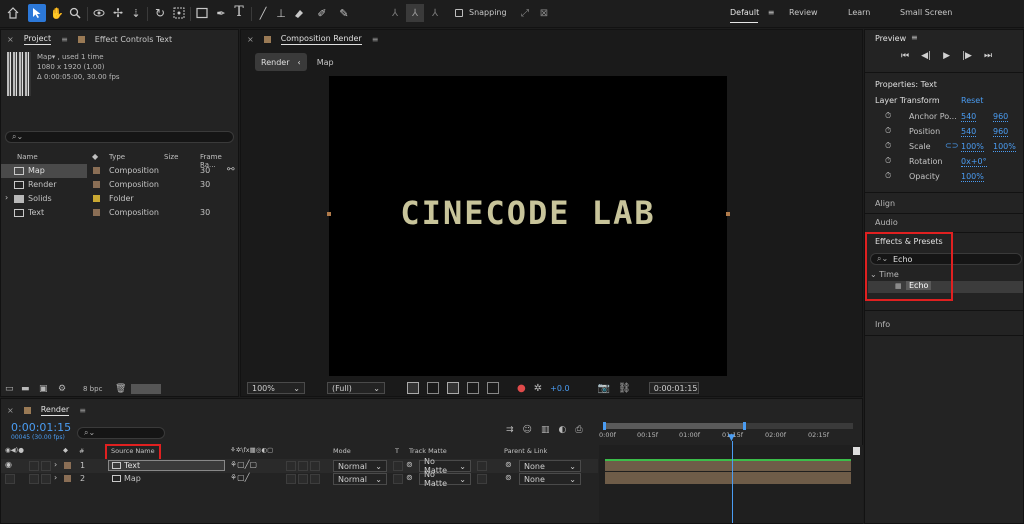 This screenshot has width=1024, height=524. What do you see at coordinates (160, 13) in the screenshot?
I see `rotate-tool-icon: ↻` at bounding box center [160, 13].